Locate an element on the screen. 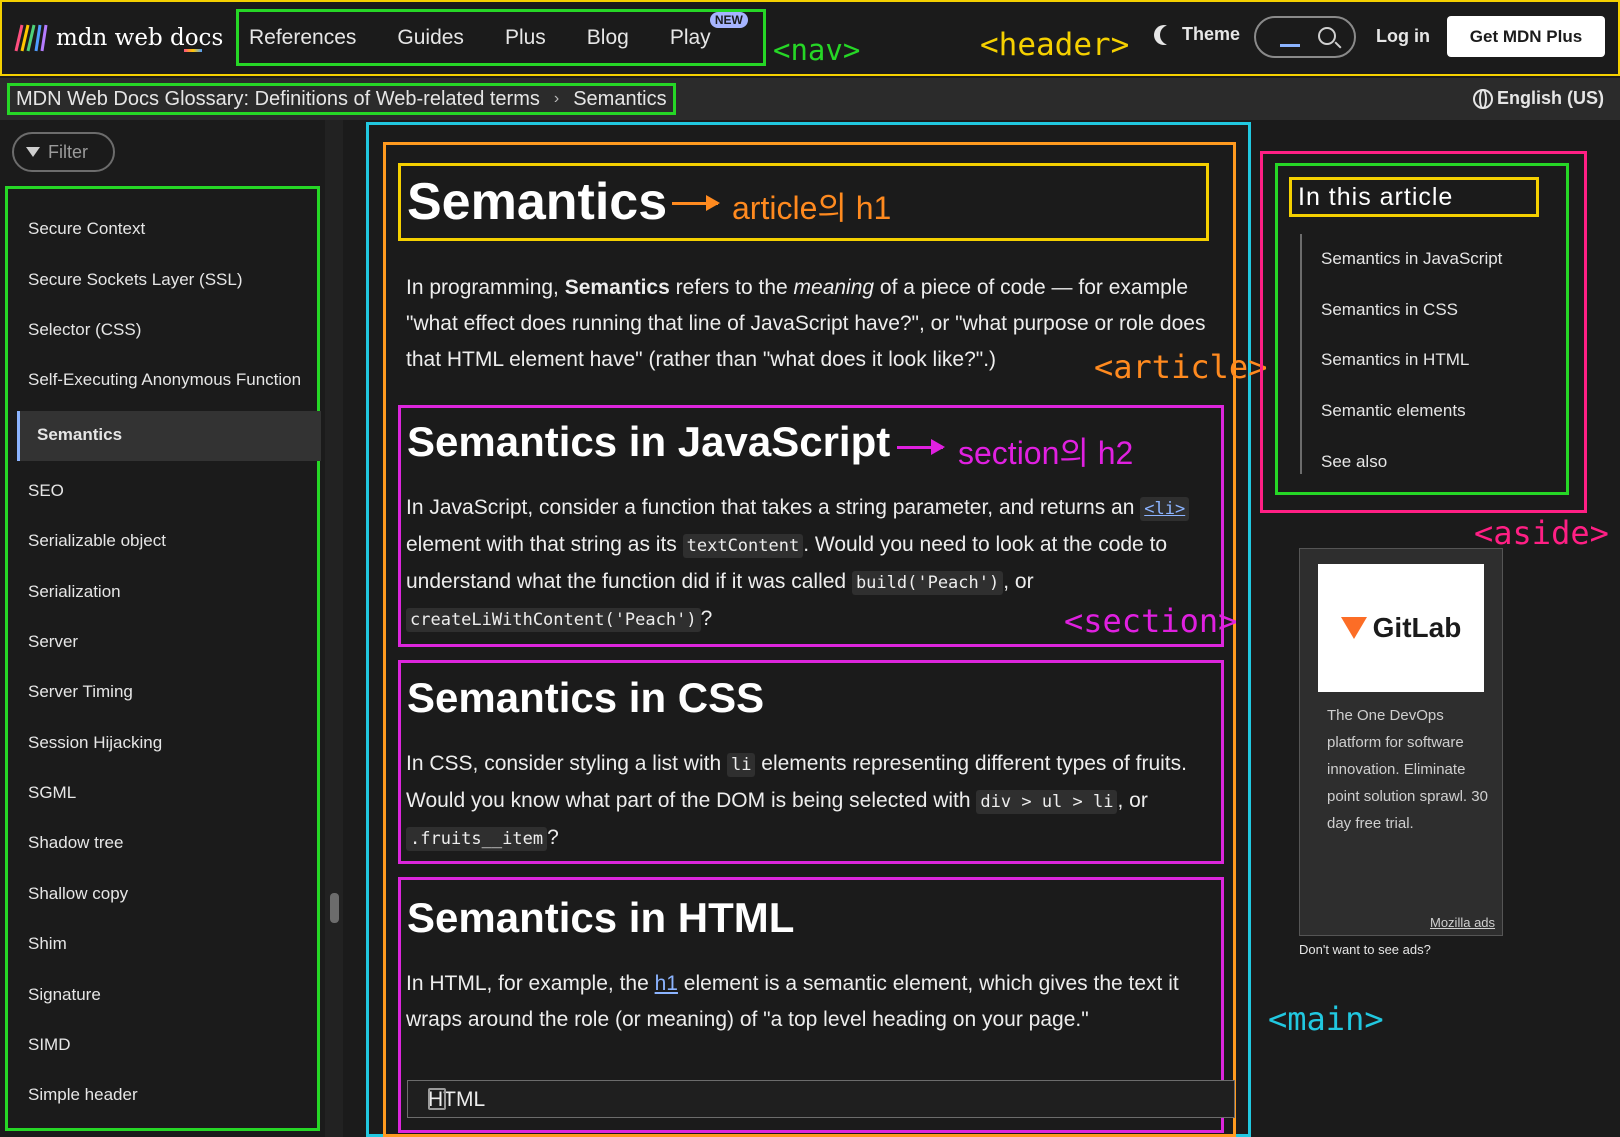 The width and height of the screenshot is (1620, 1137). annotation-section: <section> is located at coordinates (1151, 621).